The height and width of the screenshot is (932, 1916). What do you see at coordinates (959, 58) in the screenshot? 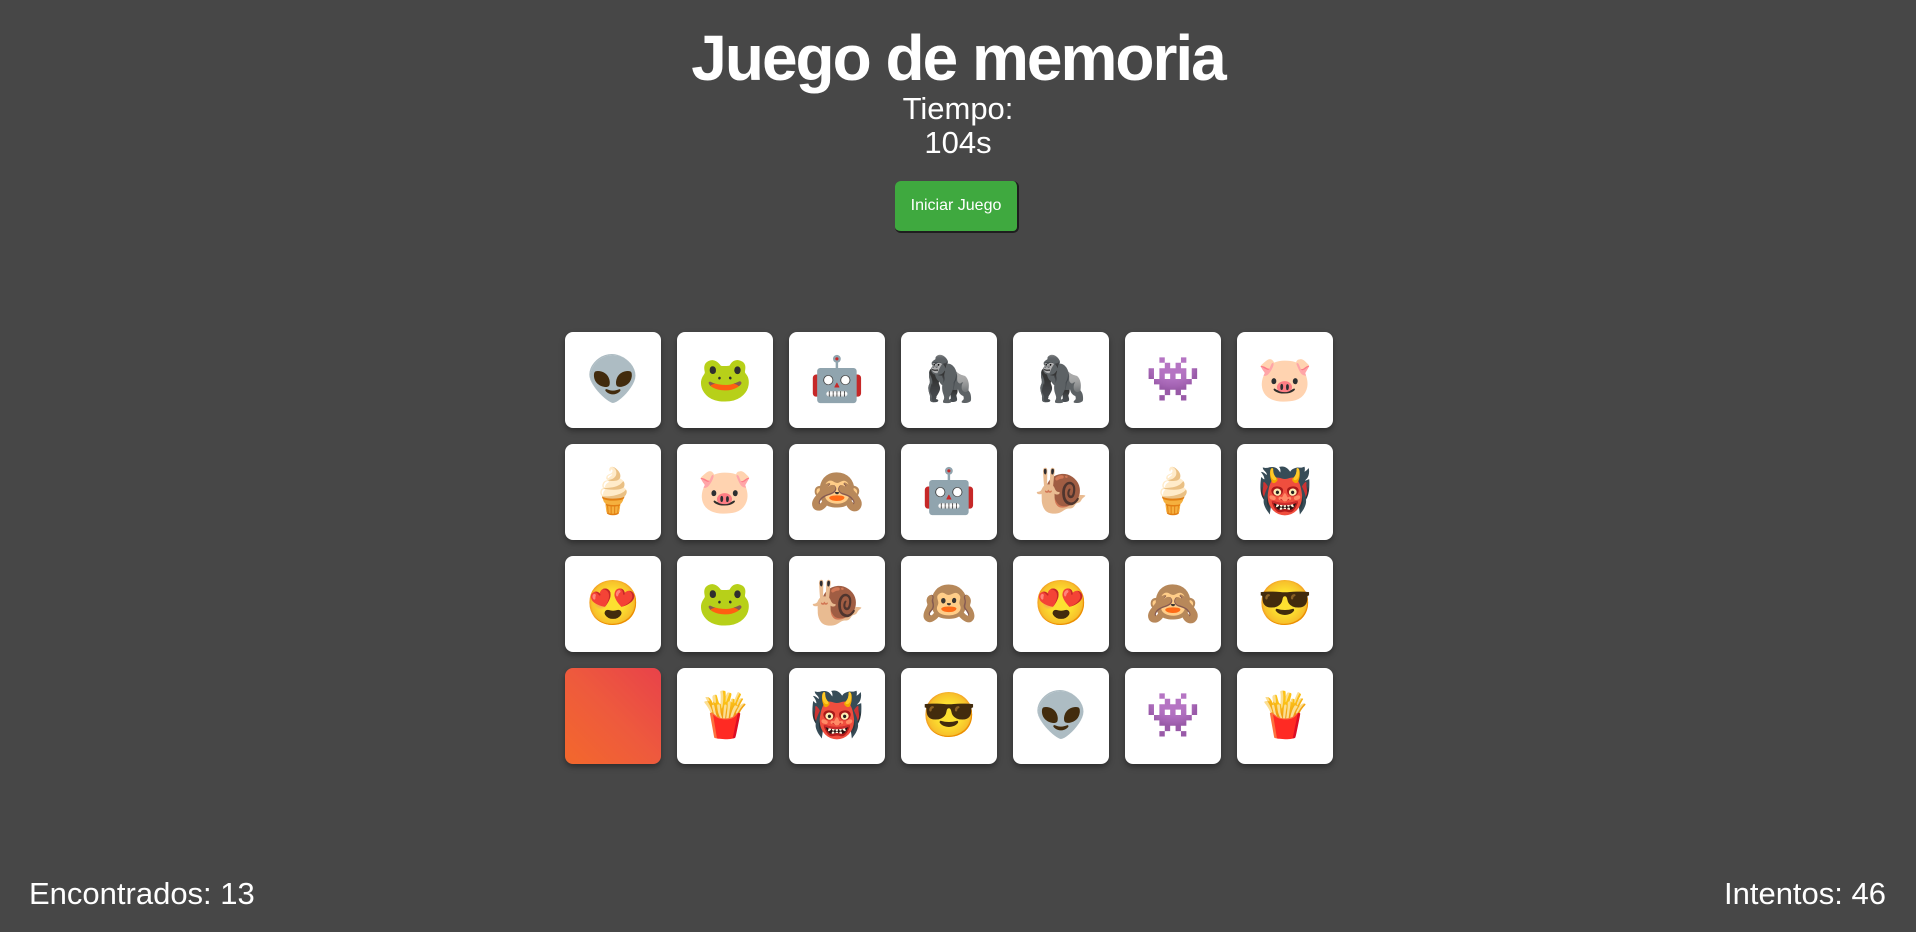
I see `game-title: Juego de memoria` at bounding box center [959, 58].